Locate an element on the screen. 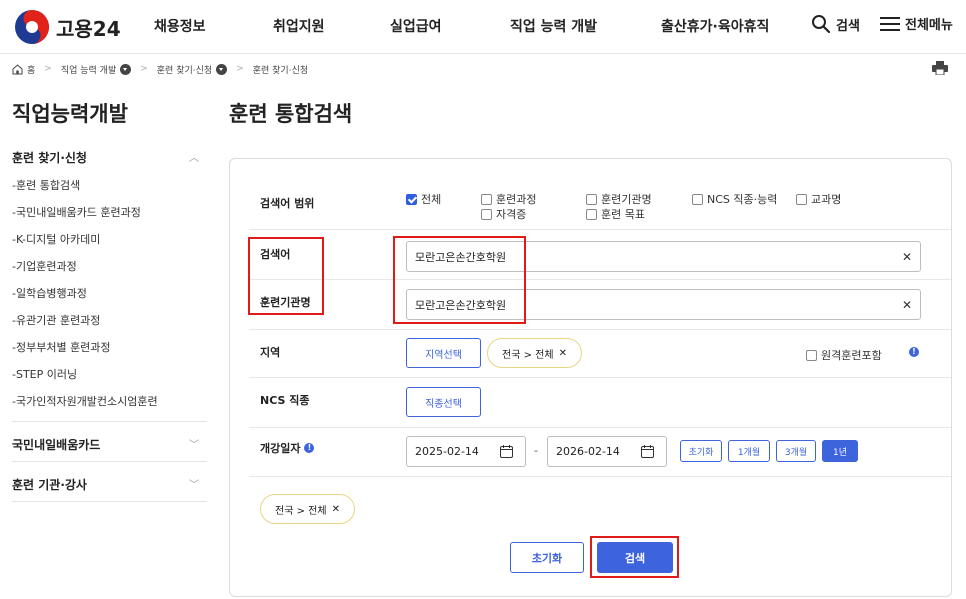 The width and height of the screenshot is (966, 599). checkbox-label: 전체 is located at coordinates (431, 199).